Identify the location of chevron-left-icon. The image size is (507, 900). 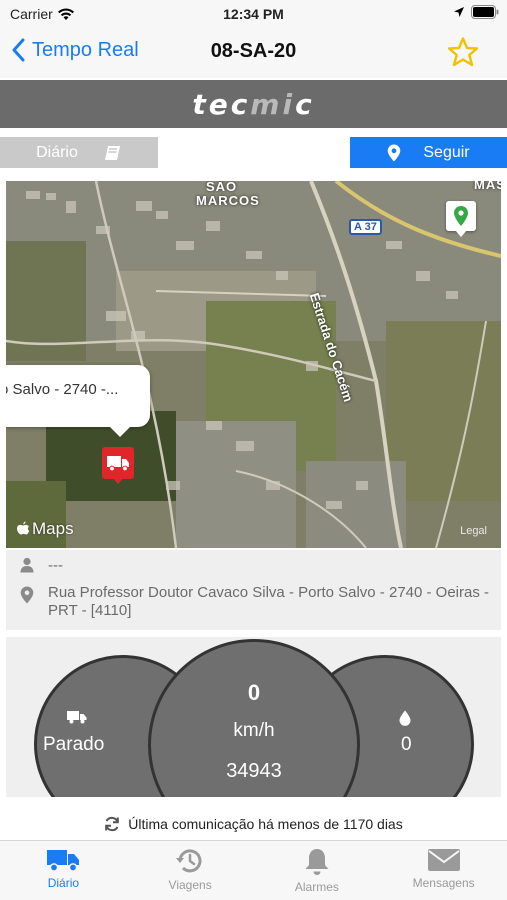
(18, 50).